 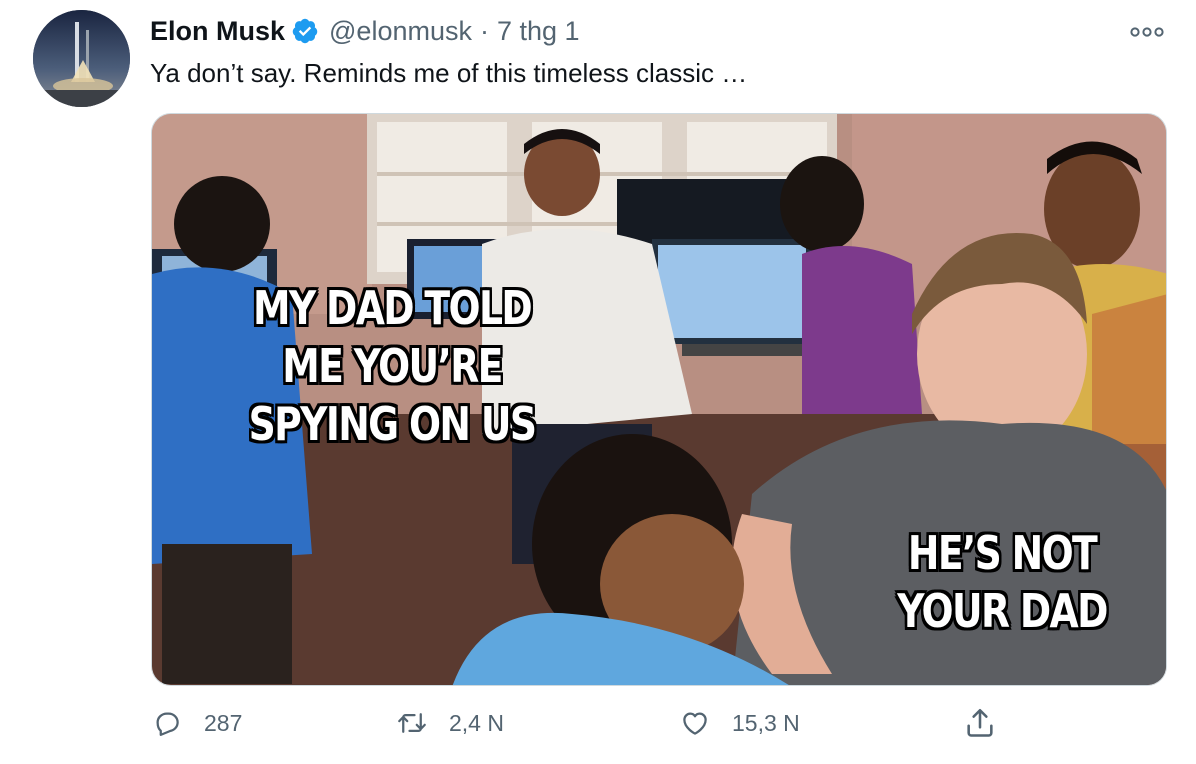 I want to click on tweet-header: Elon Musk @elonmusk · 7 thg 1, so click(x=365, y=31).